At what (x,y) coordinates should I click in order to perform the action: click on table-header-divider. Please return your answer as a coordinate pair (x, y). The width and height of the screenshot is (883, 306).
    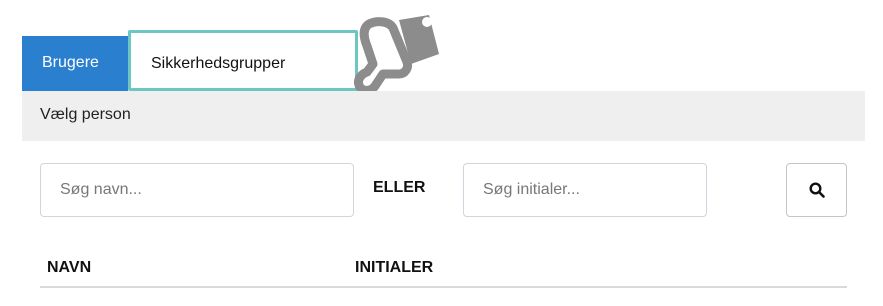
    Looking at the image, I should click on (443, 287).